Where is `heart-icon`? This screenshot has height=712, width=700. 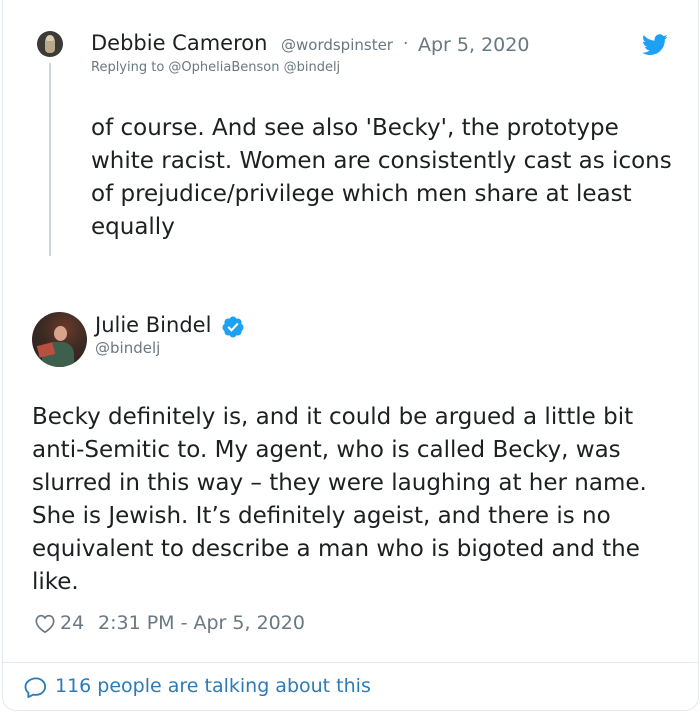
heart-icon is located at coordinates (45, 623).